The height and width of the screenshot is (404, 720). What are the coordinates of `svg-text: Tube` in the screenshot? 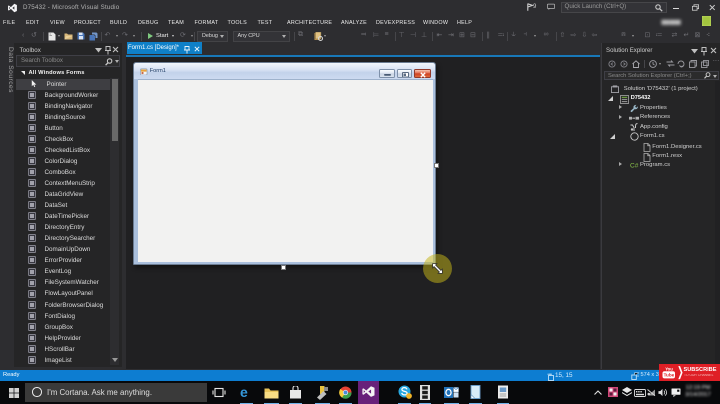 It's located at (668, 374).